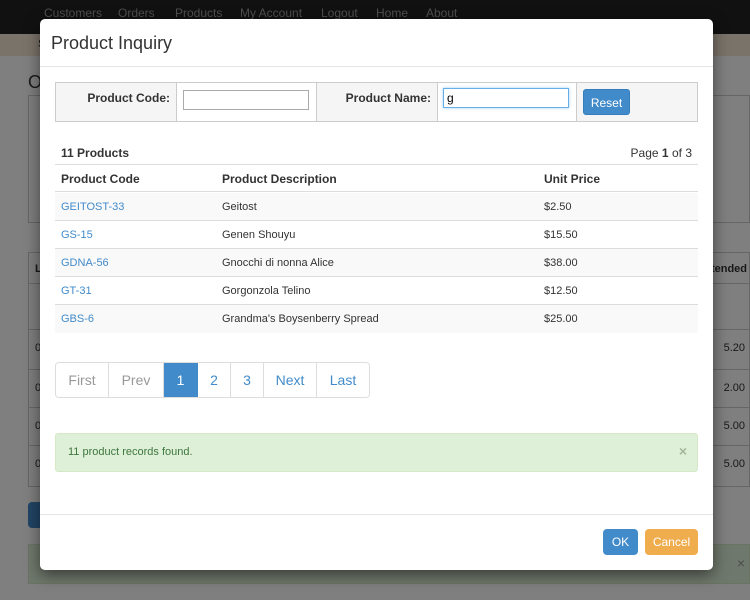 The height and width of the screenshot is (600, 750). I want to click on page-1-button: 1, so click(181, 380).